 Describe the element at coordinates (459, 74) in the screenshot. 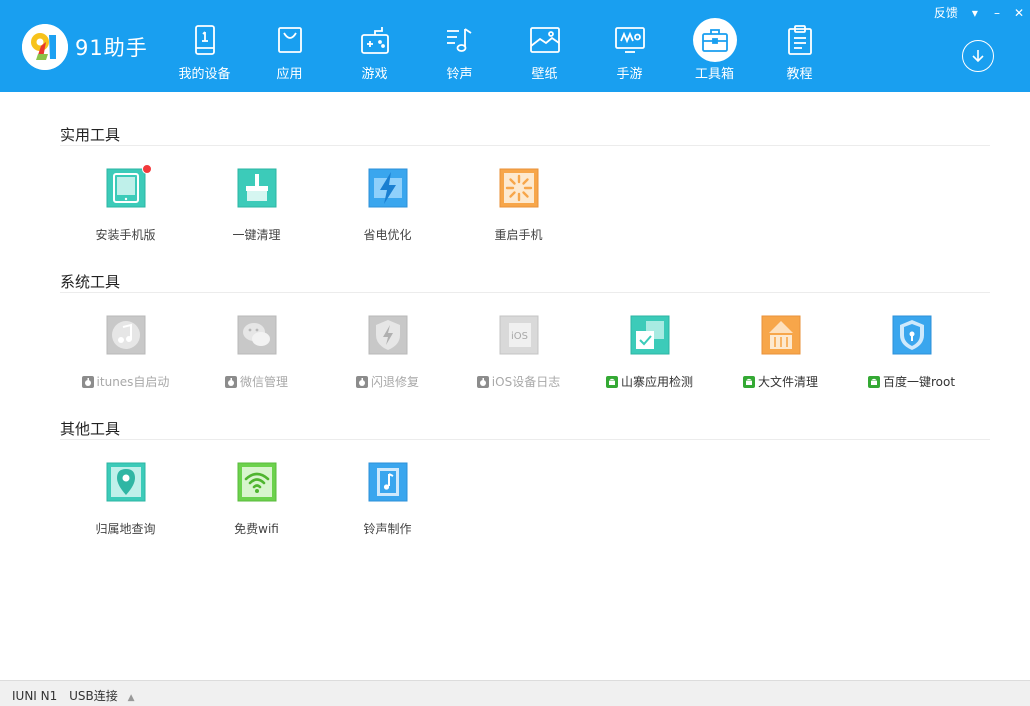

I see `nav-label: 铃声` at that location.